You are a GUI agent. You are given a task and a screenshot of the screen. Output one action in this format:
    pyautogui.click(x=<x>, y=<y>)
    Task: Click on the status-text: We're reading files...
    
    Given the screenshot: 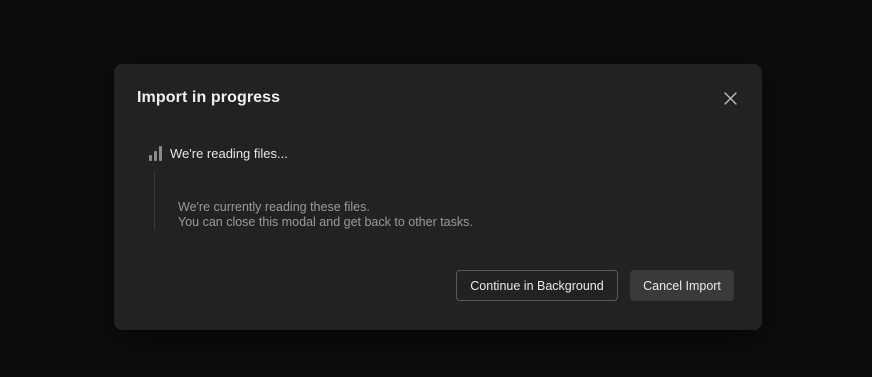 What is the action you would take?
    pyautogui.click(x=229, y=153)
    